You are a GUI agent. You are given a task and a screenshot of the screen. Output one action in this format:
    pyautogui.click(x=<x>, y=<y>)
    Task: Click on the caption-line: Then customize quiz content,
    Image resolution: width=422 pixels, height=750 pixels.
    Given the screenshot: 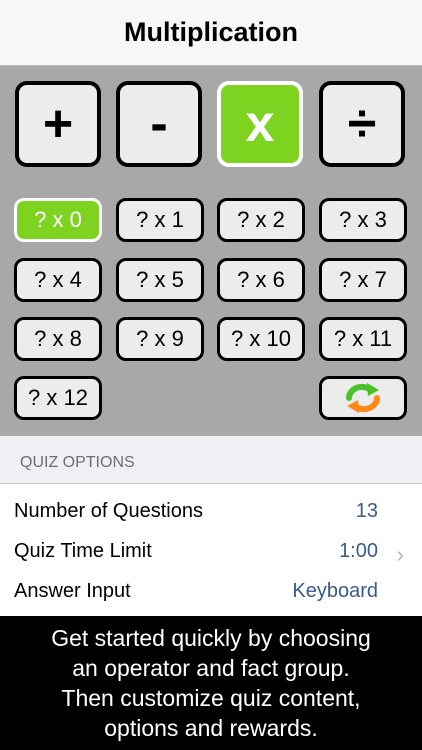 What is the action you would take?
    pyautogui.click(x=211, y=698)
    